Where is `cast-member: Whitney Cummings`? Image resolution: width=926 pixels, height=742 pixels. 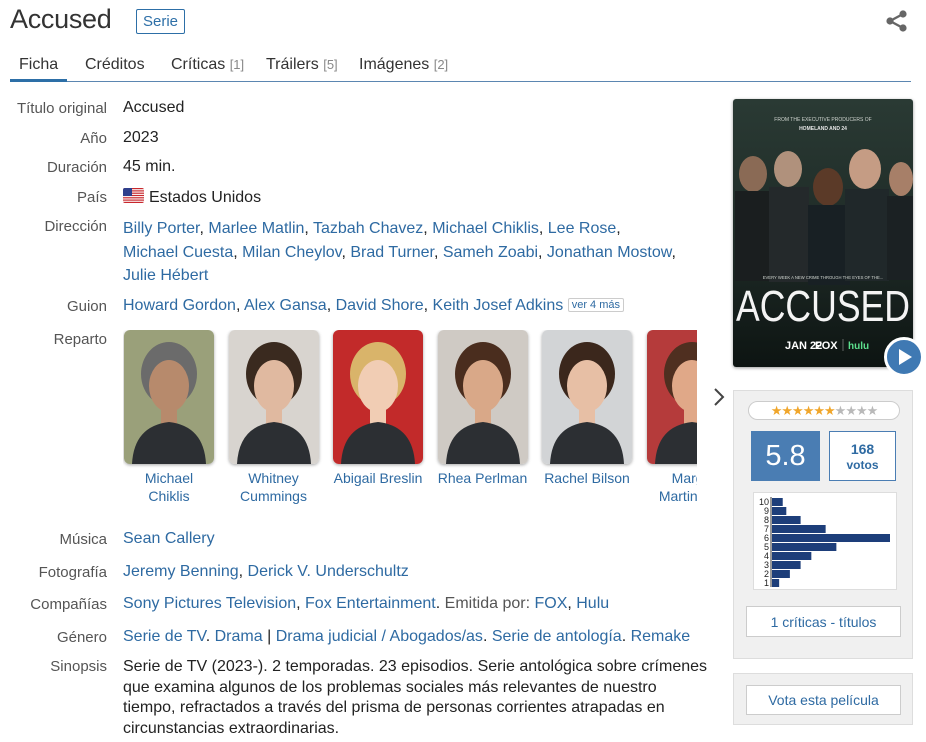
cast-member: Whitney Cummings is located at coordinates (274, 417).